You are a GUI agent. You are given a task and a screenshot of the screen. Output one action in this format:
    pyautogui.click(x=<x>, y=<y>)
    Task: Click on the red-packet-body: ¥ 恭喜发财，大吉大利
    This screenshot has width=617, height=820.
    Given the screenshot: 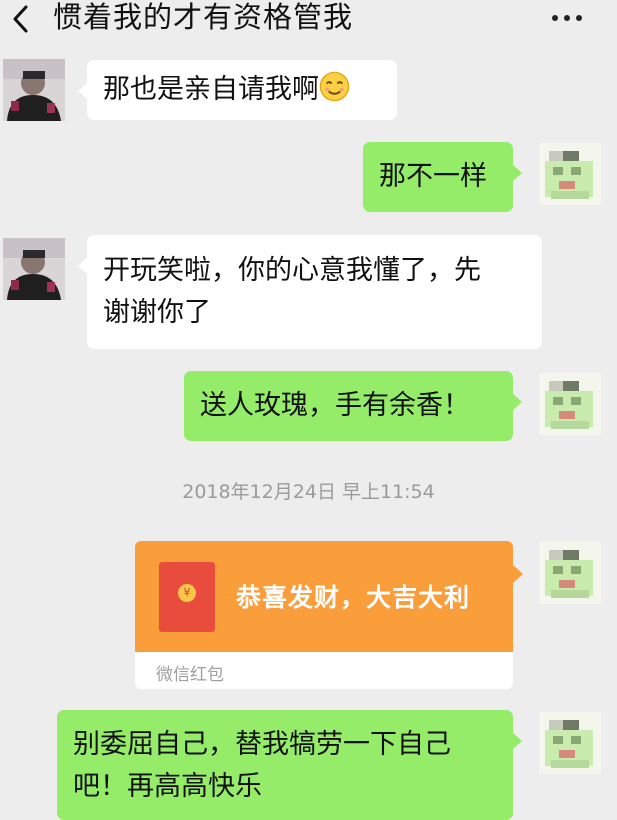 What is the action you would take?
    pyautogui.click(x=324, y=596)
    